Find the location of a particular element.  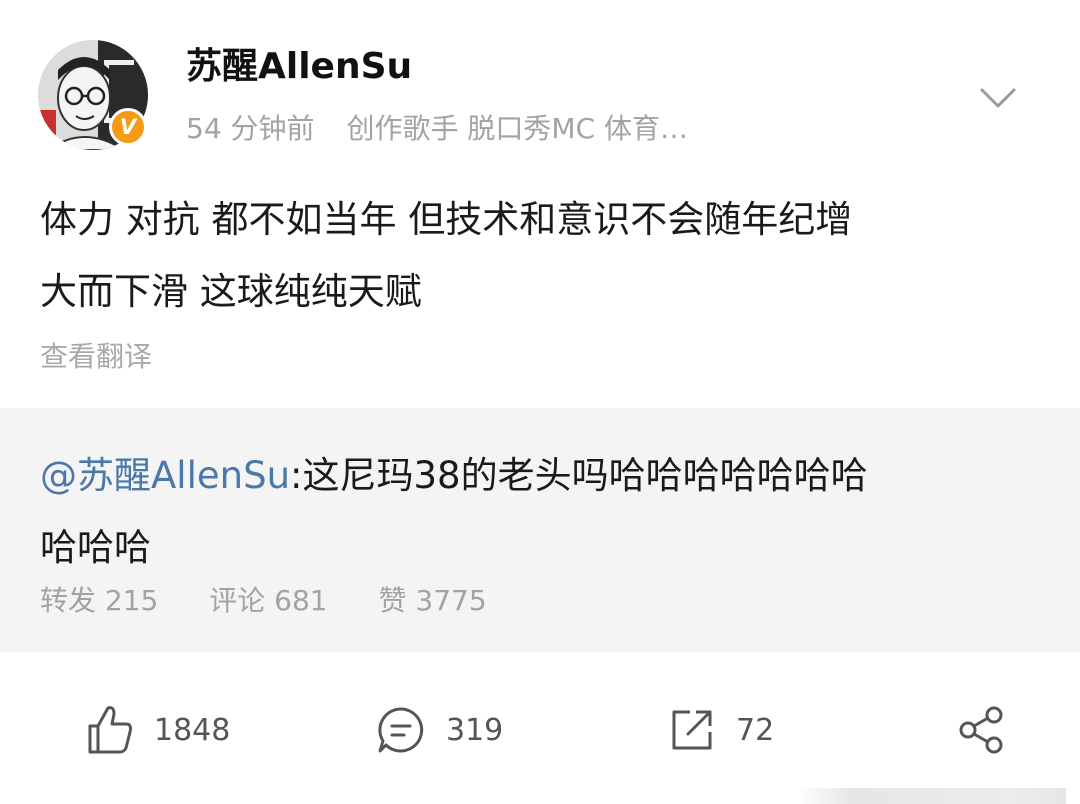

repost-count: 72 is located at coordinates (755, 730).